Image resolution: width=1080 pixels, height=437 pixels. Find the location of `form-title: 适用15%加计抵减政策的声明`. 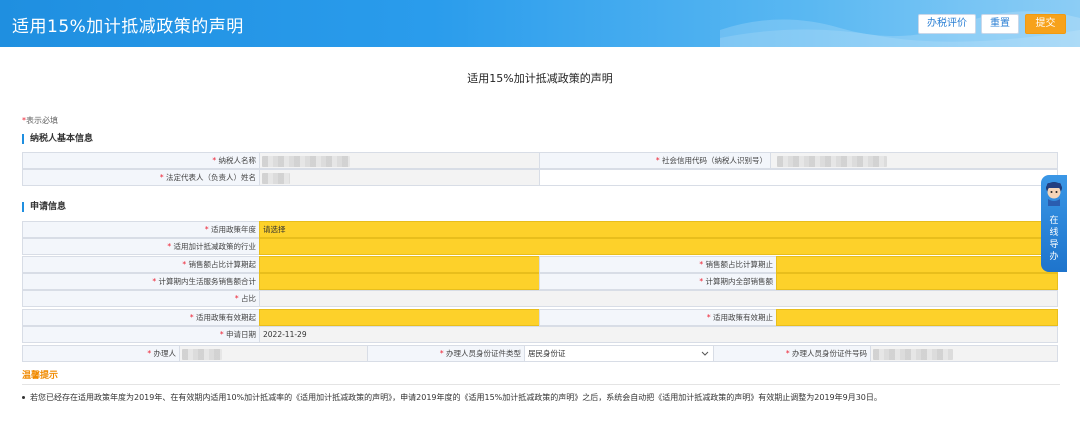

form-title: 适用15%加计抵减政策的声明 is located at coordinates (540, 78).